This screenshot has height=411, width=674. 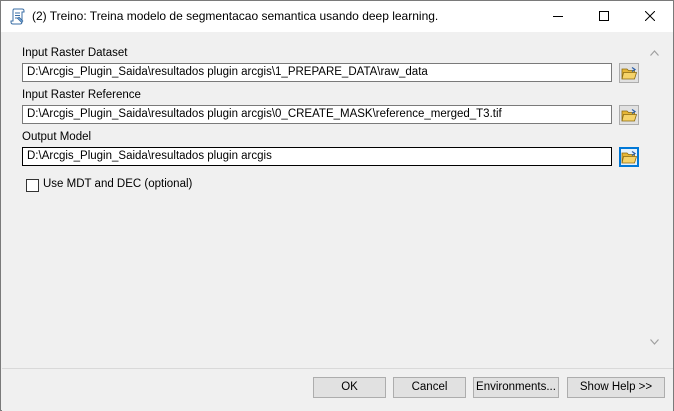 What do you see at coordinates (57, 137) in the screenshot?
I see `output-model-label: Output Model` at bounding box center [57, 137].